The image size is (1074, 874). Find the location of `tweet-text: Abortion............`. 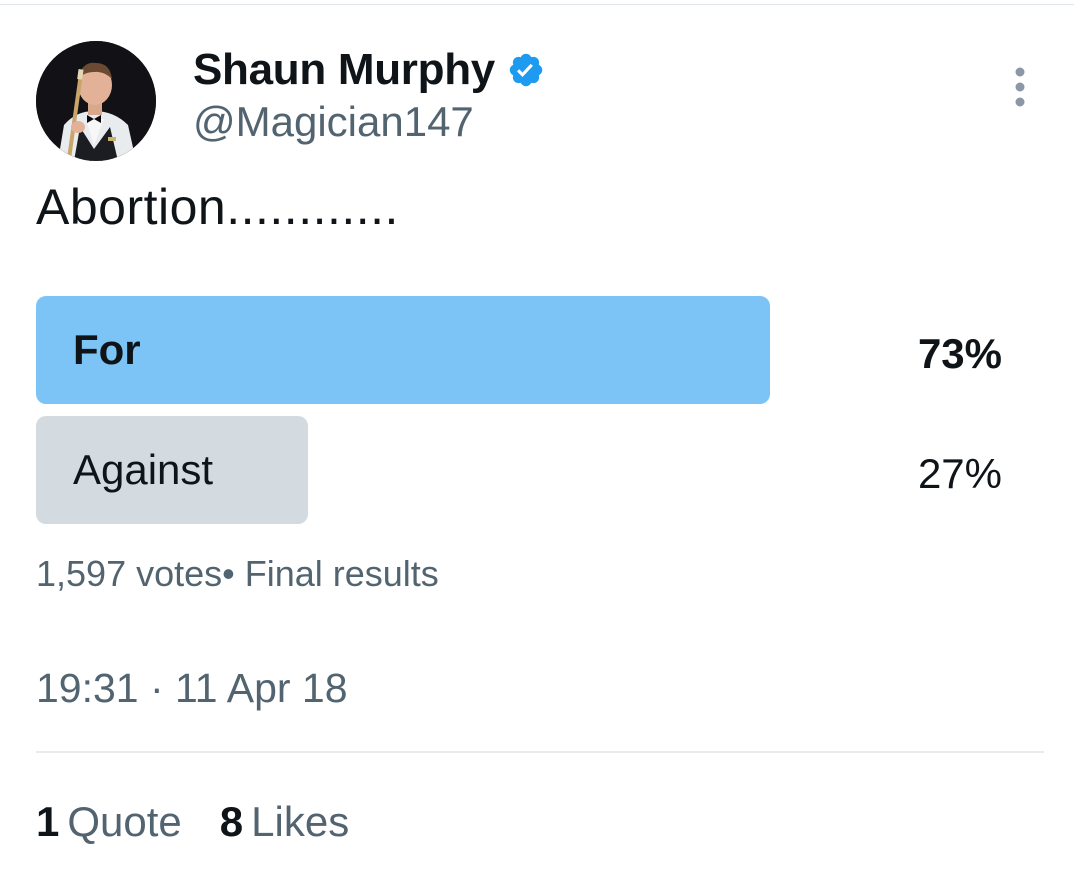

tweet-text: Abortion............ is located at coordinates (217, 207).